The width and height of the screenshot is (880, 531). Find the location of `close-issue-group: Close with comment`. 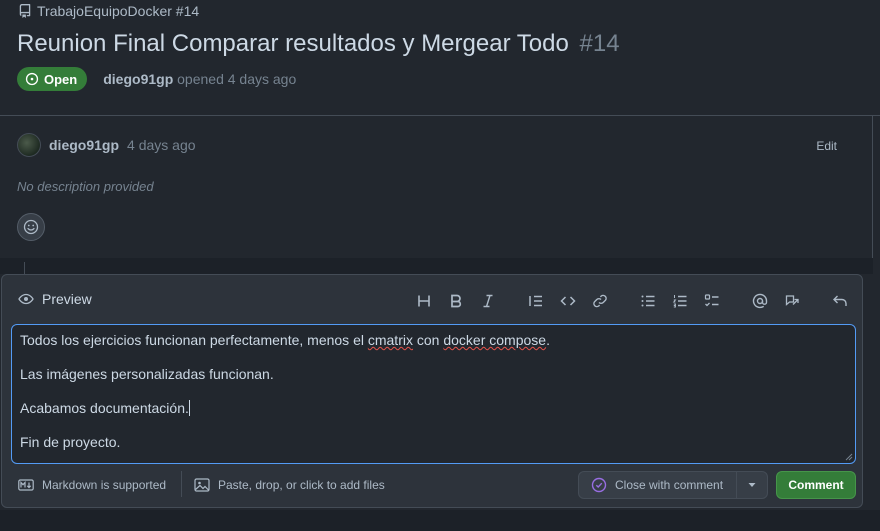

close-issue-group: Close with comment is located at coordinates (673, 485).